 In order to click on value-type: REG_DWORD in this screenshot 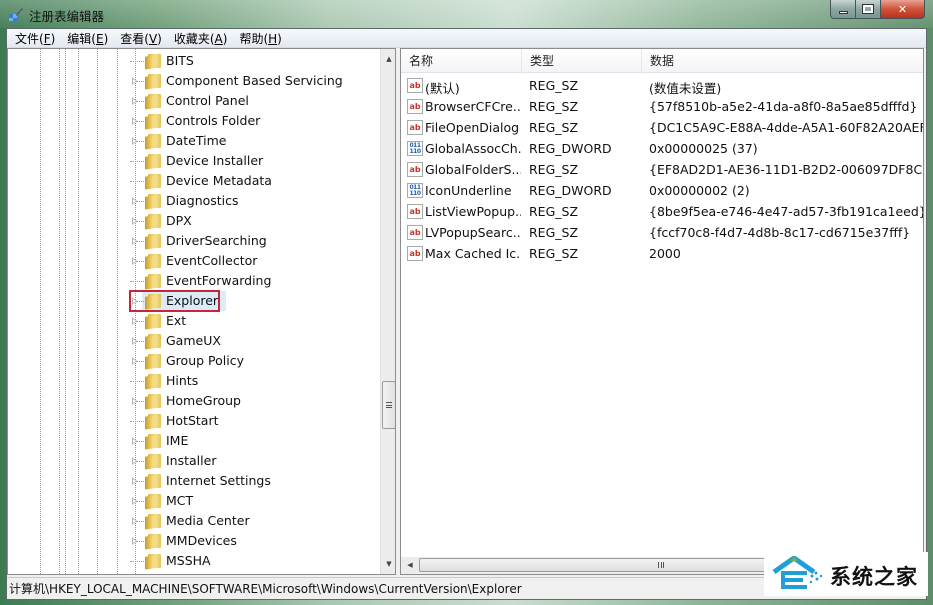, I will do `click(570, 190)`.